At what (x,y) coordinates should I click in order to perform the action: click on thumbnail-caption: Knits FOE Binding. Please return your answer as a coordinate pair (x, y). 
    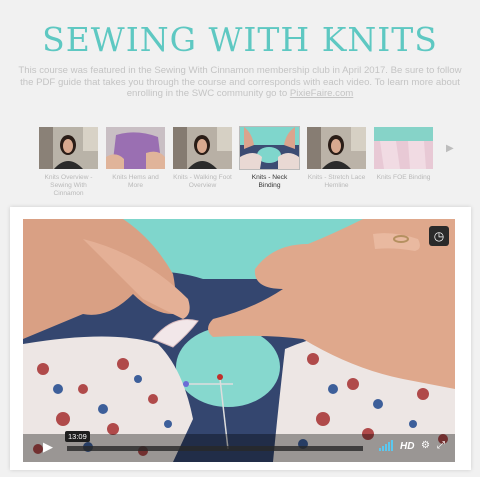
    Looking at the image, I should click on (403, 177).